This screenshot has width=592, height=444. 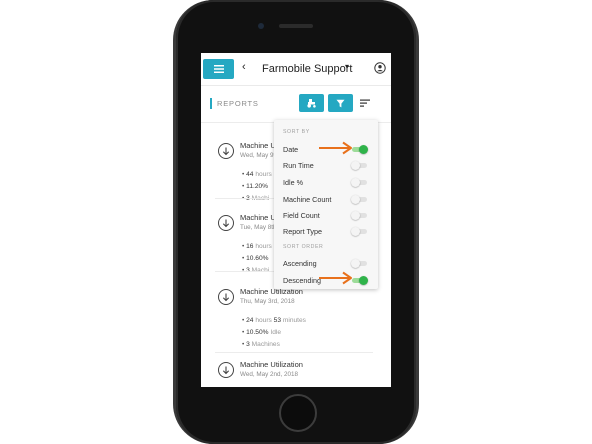 What do you see at coordinates (298, 413) in the screenshot?
I see `home-button` at bounding box center [298, 413].